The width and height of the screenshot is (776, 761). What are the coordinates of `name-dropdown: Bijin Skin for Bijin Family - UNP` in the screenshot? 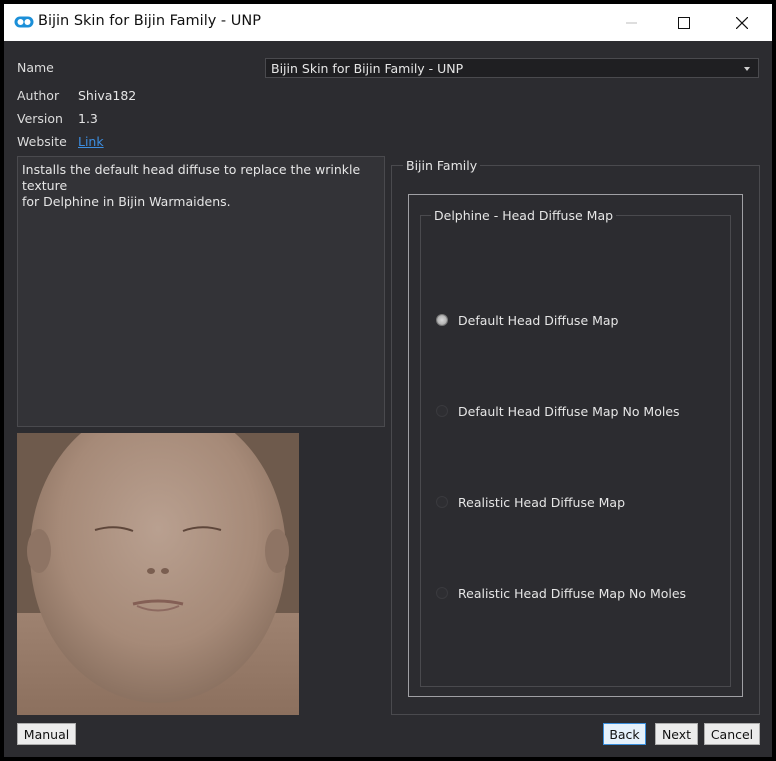 It's located at (512, 68).